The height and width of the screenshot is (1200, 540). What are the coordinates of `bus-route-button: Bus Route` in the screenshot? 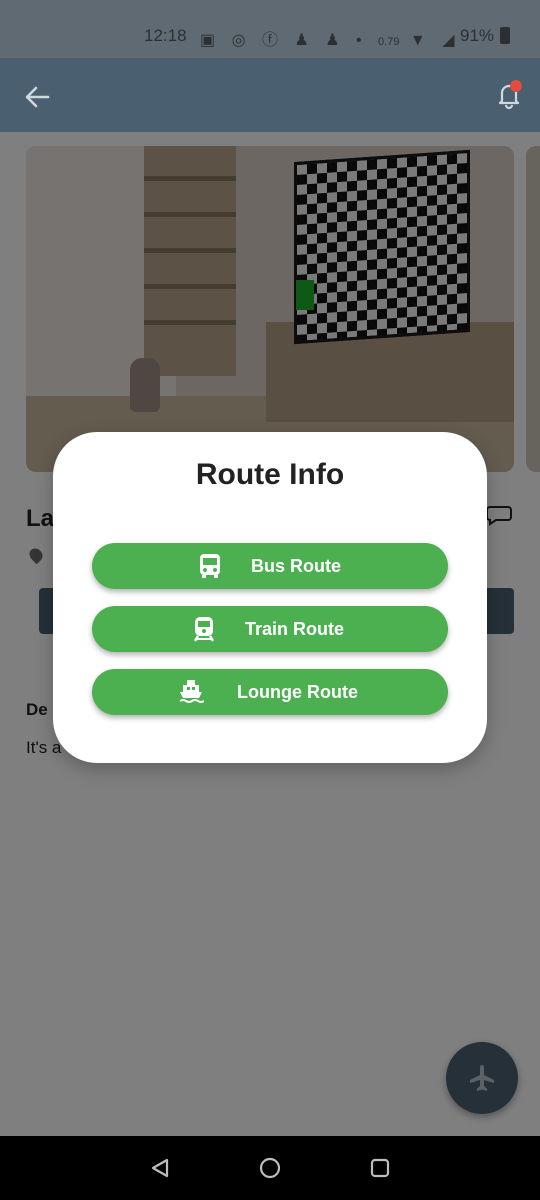 It's located at (270, 566).